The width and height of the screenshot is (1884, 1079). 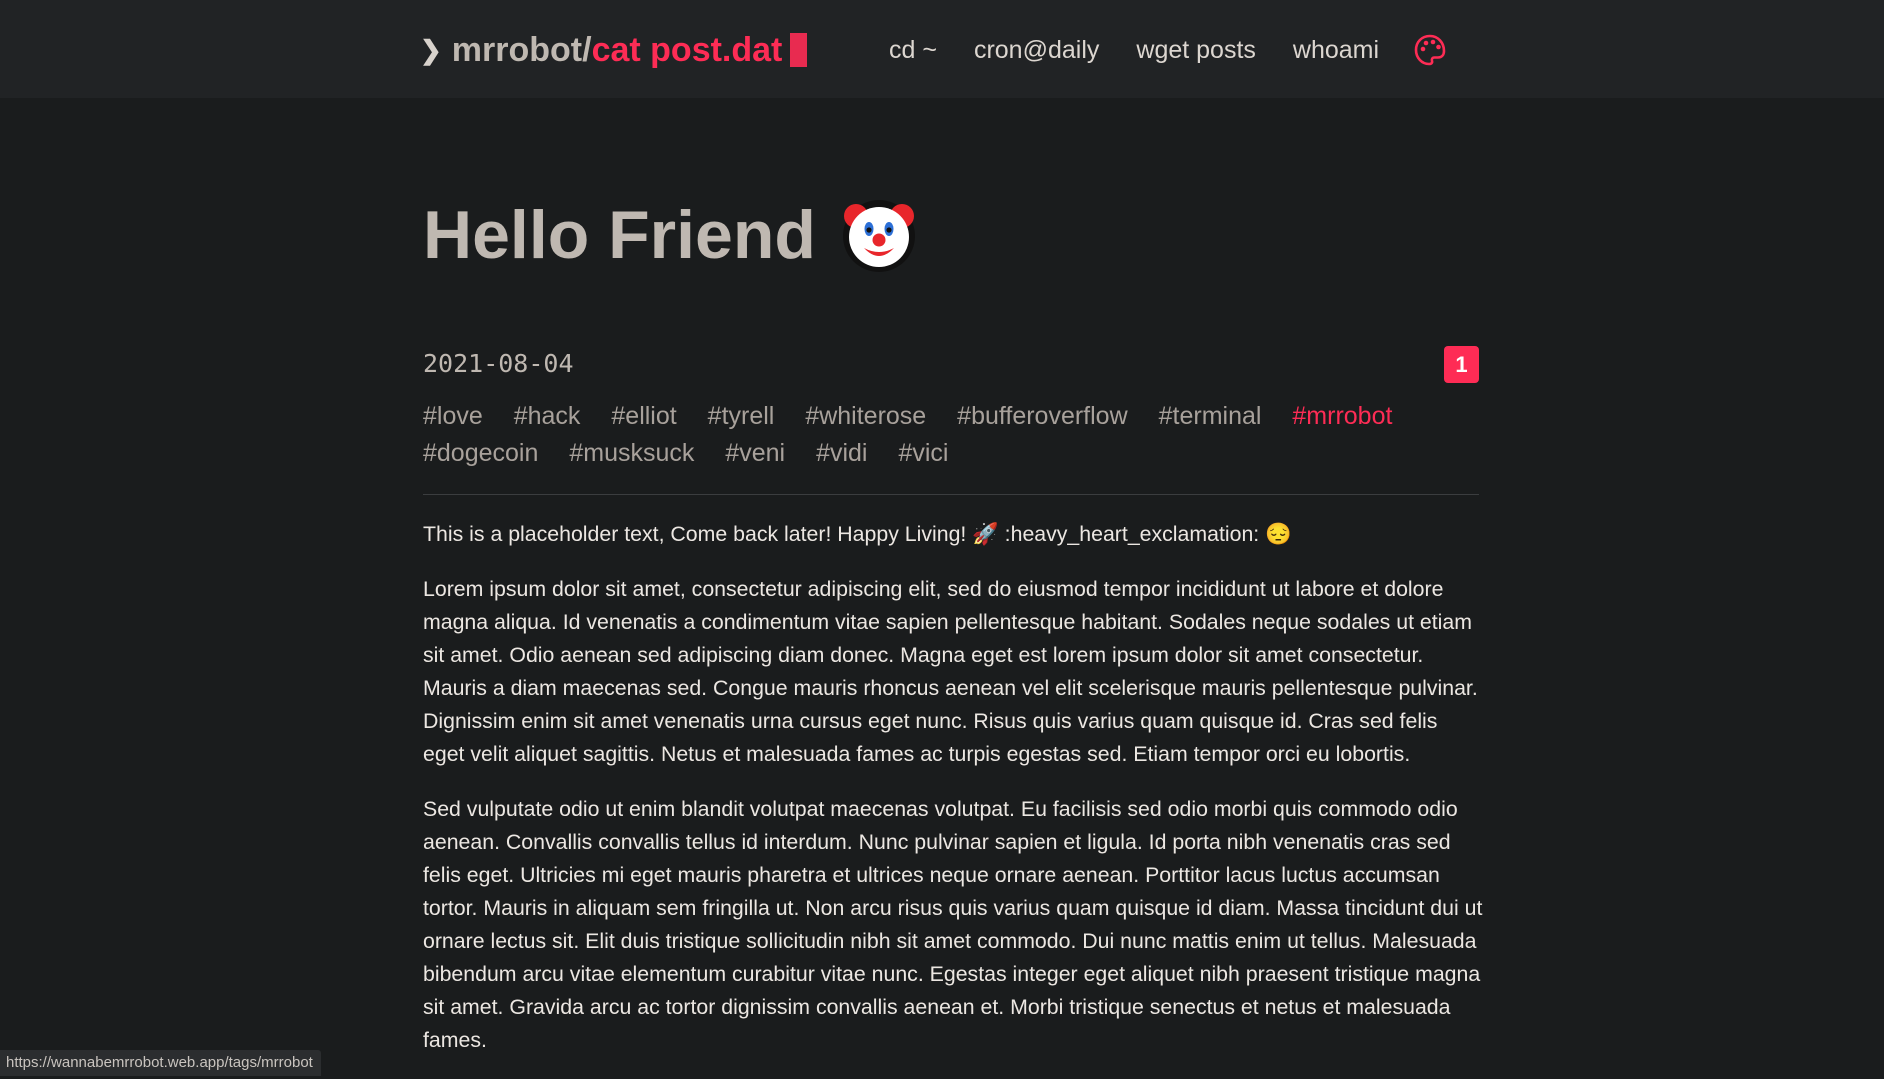 What do you see at coordinates (631, 453) in the screenshot?
I see `tag-link: #musksuck` at bounding box center [631, 453].